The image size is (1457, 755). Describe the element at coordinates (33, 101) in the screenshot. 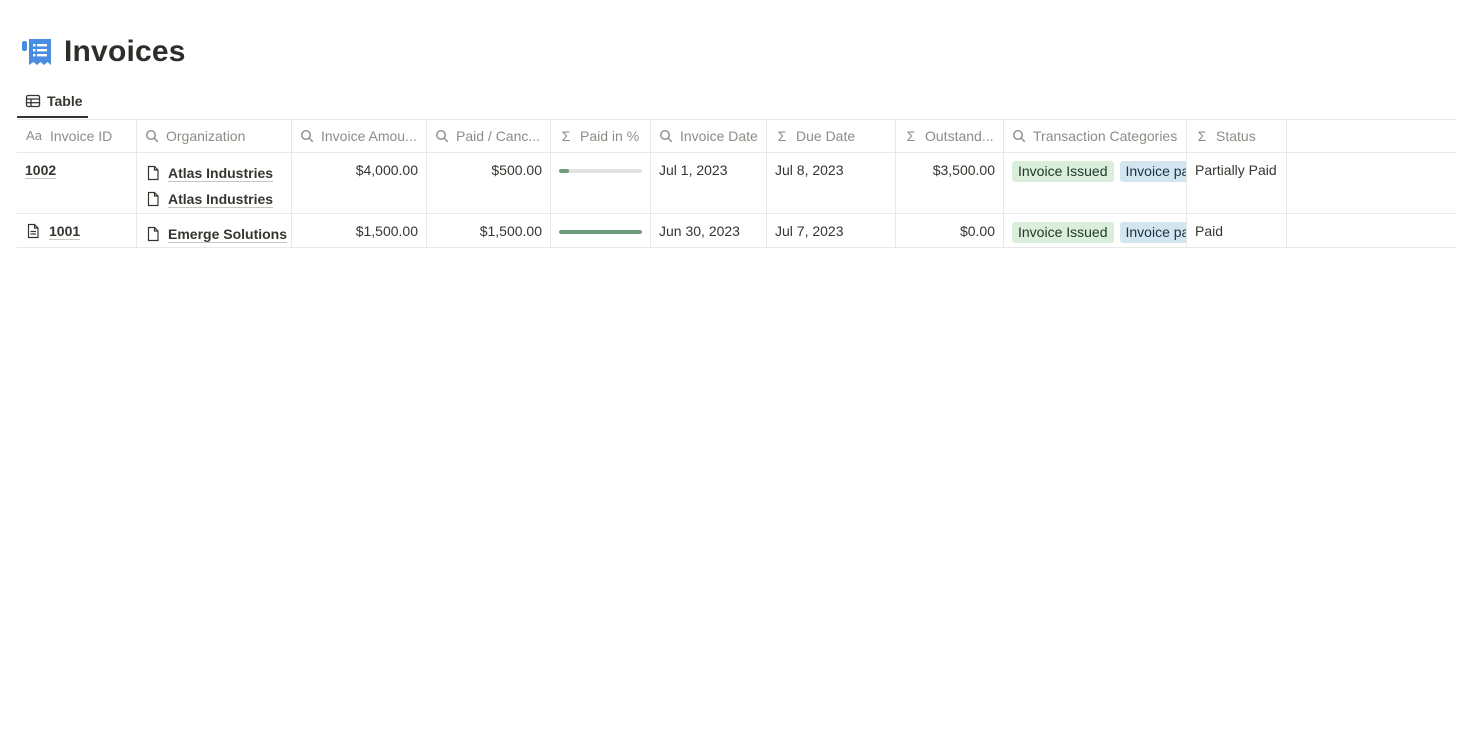

I see `table-icon` at that location.